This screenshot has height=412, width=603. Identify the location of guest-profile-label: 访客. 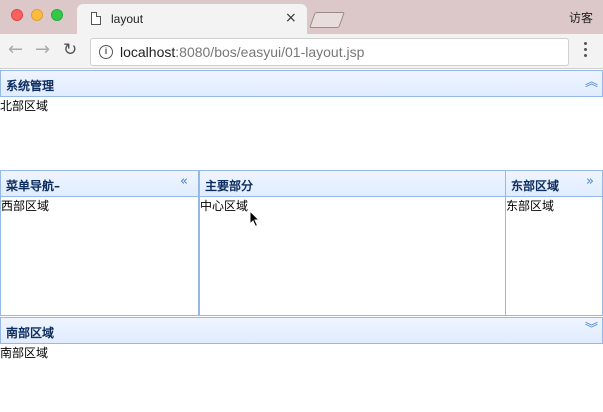
(581, 17).